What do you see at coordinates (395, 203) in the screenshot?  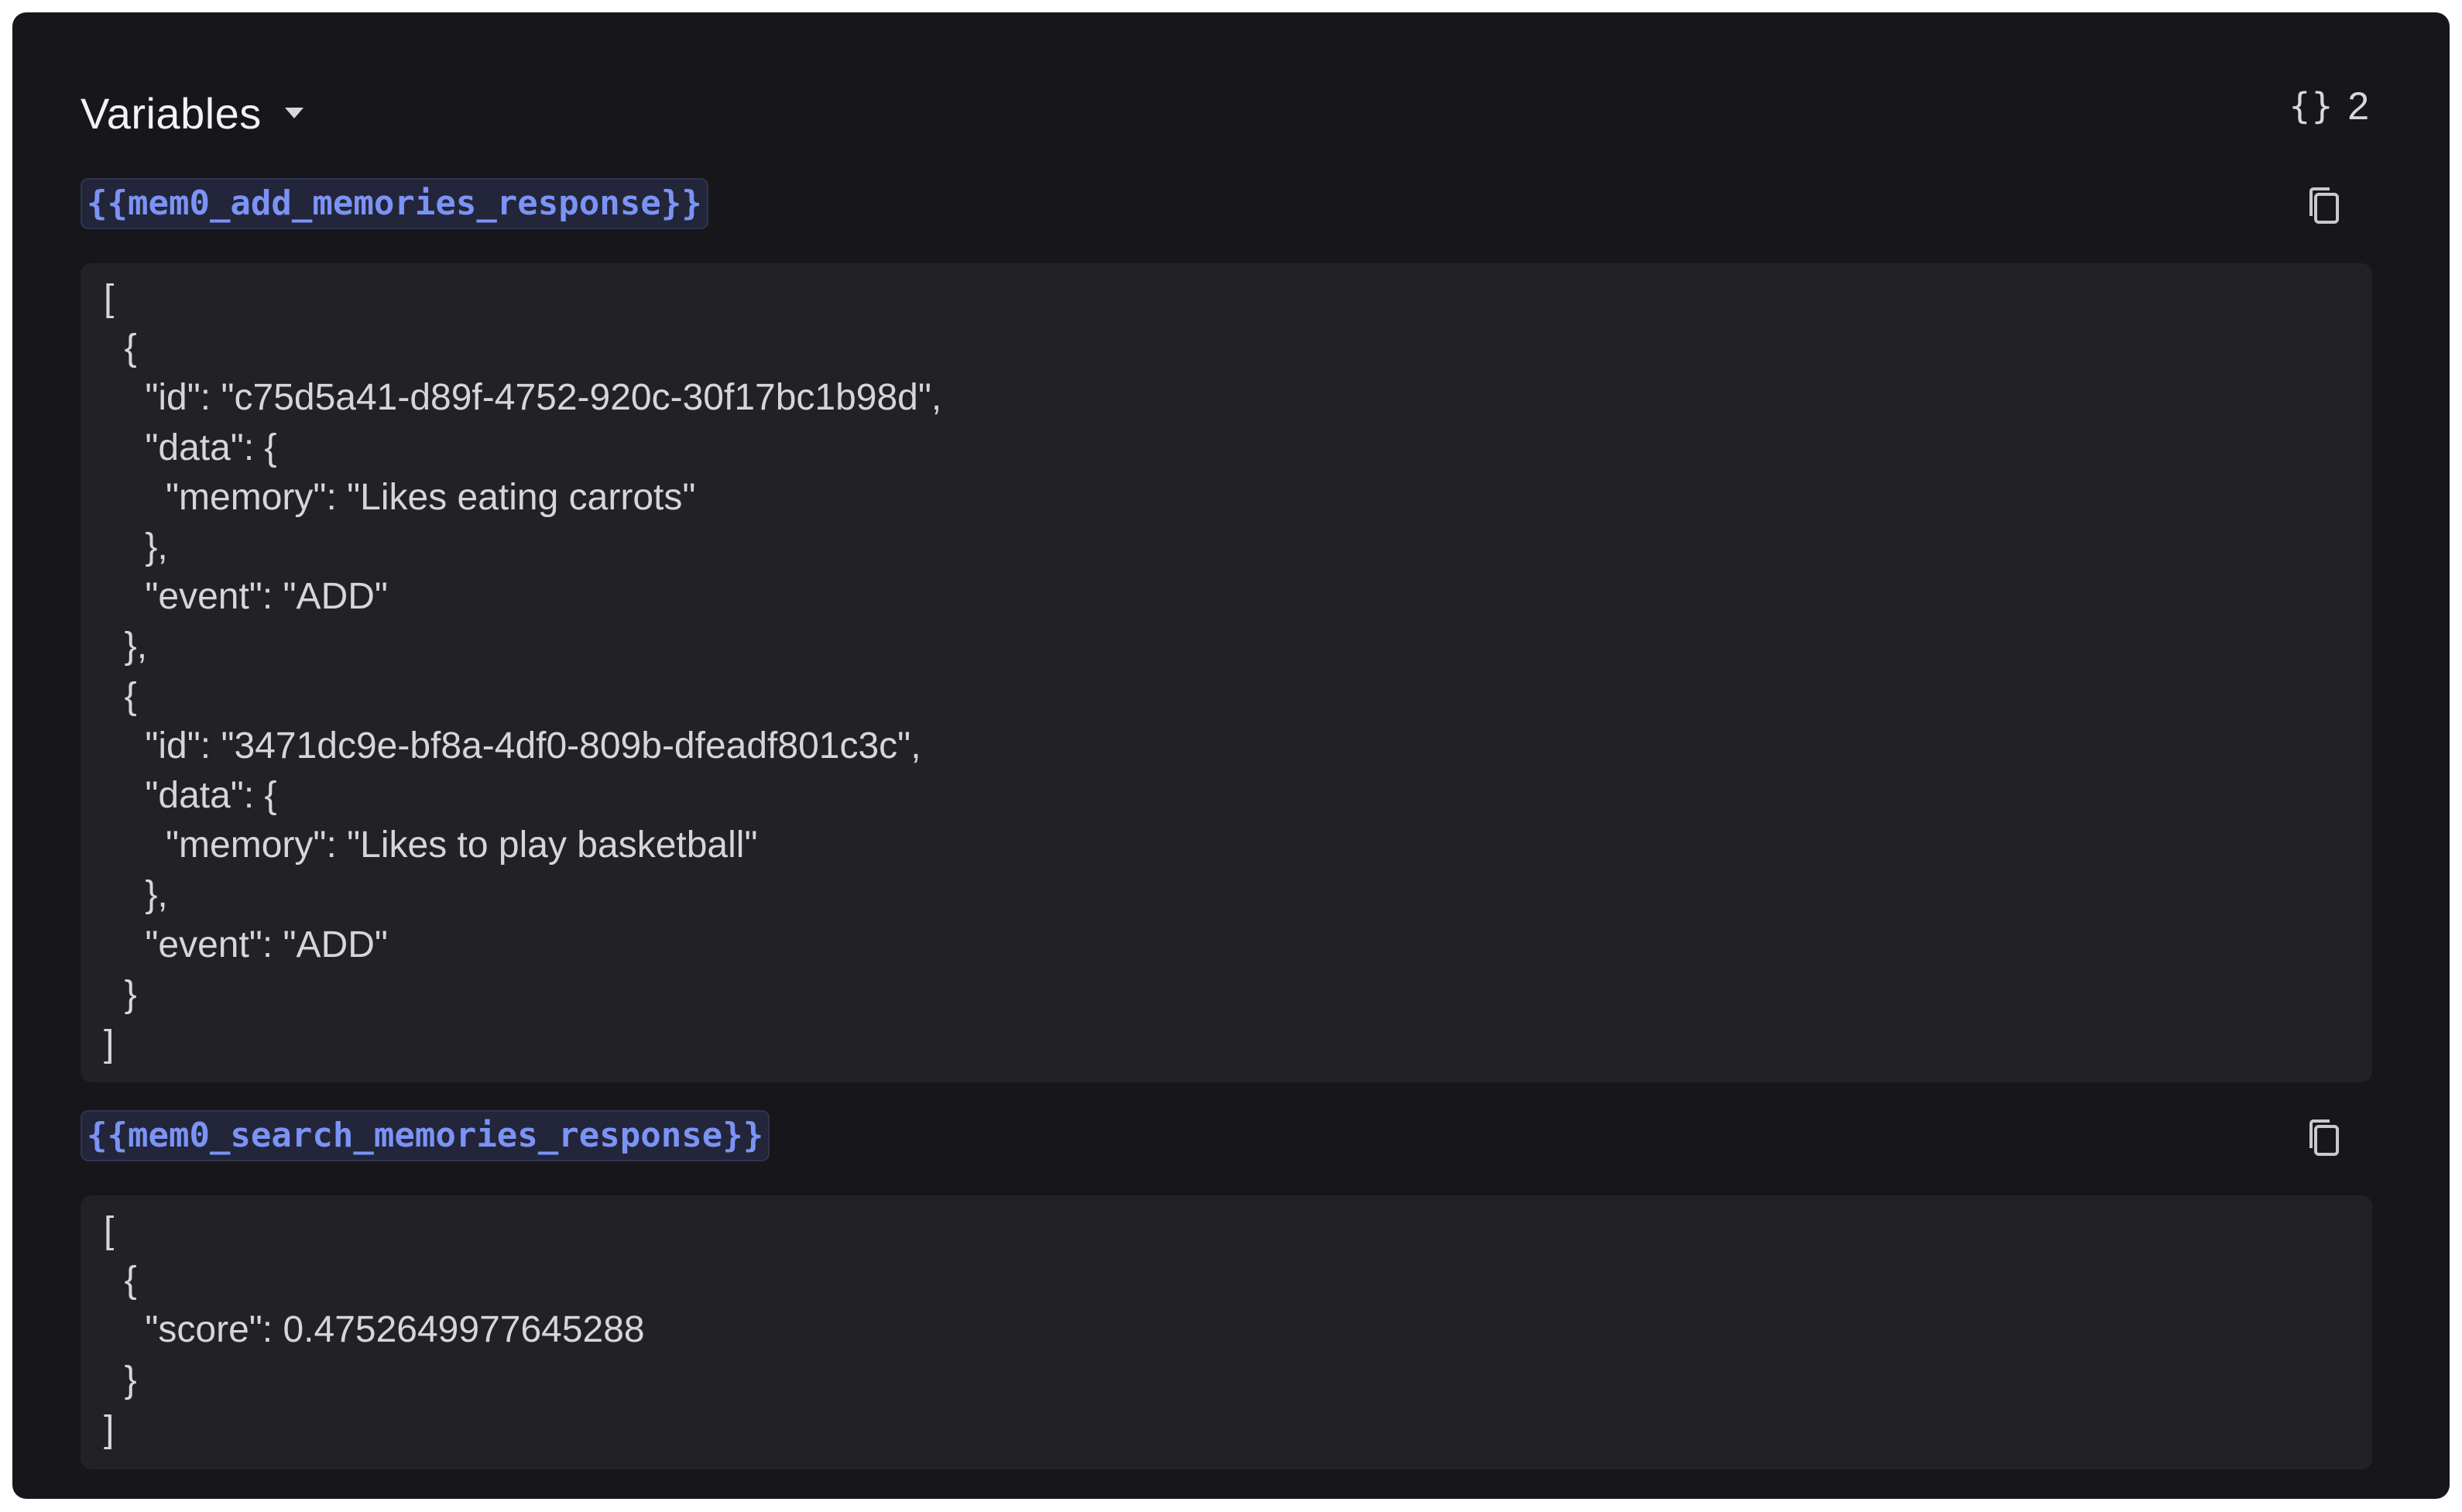 I see `variable-name: {{mem0_add_memories_response}}` at bounding box center [395, 203].